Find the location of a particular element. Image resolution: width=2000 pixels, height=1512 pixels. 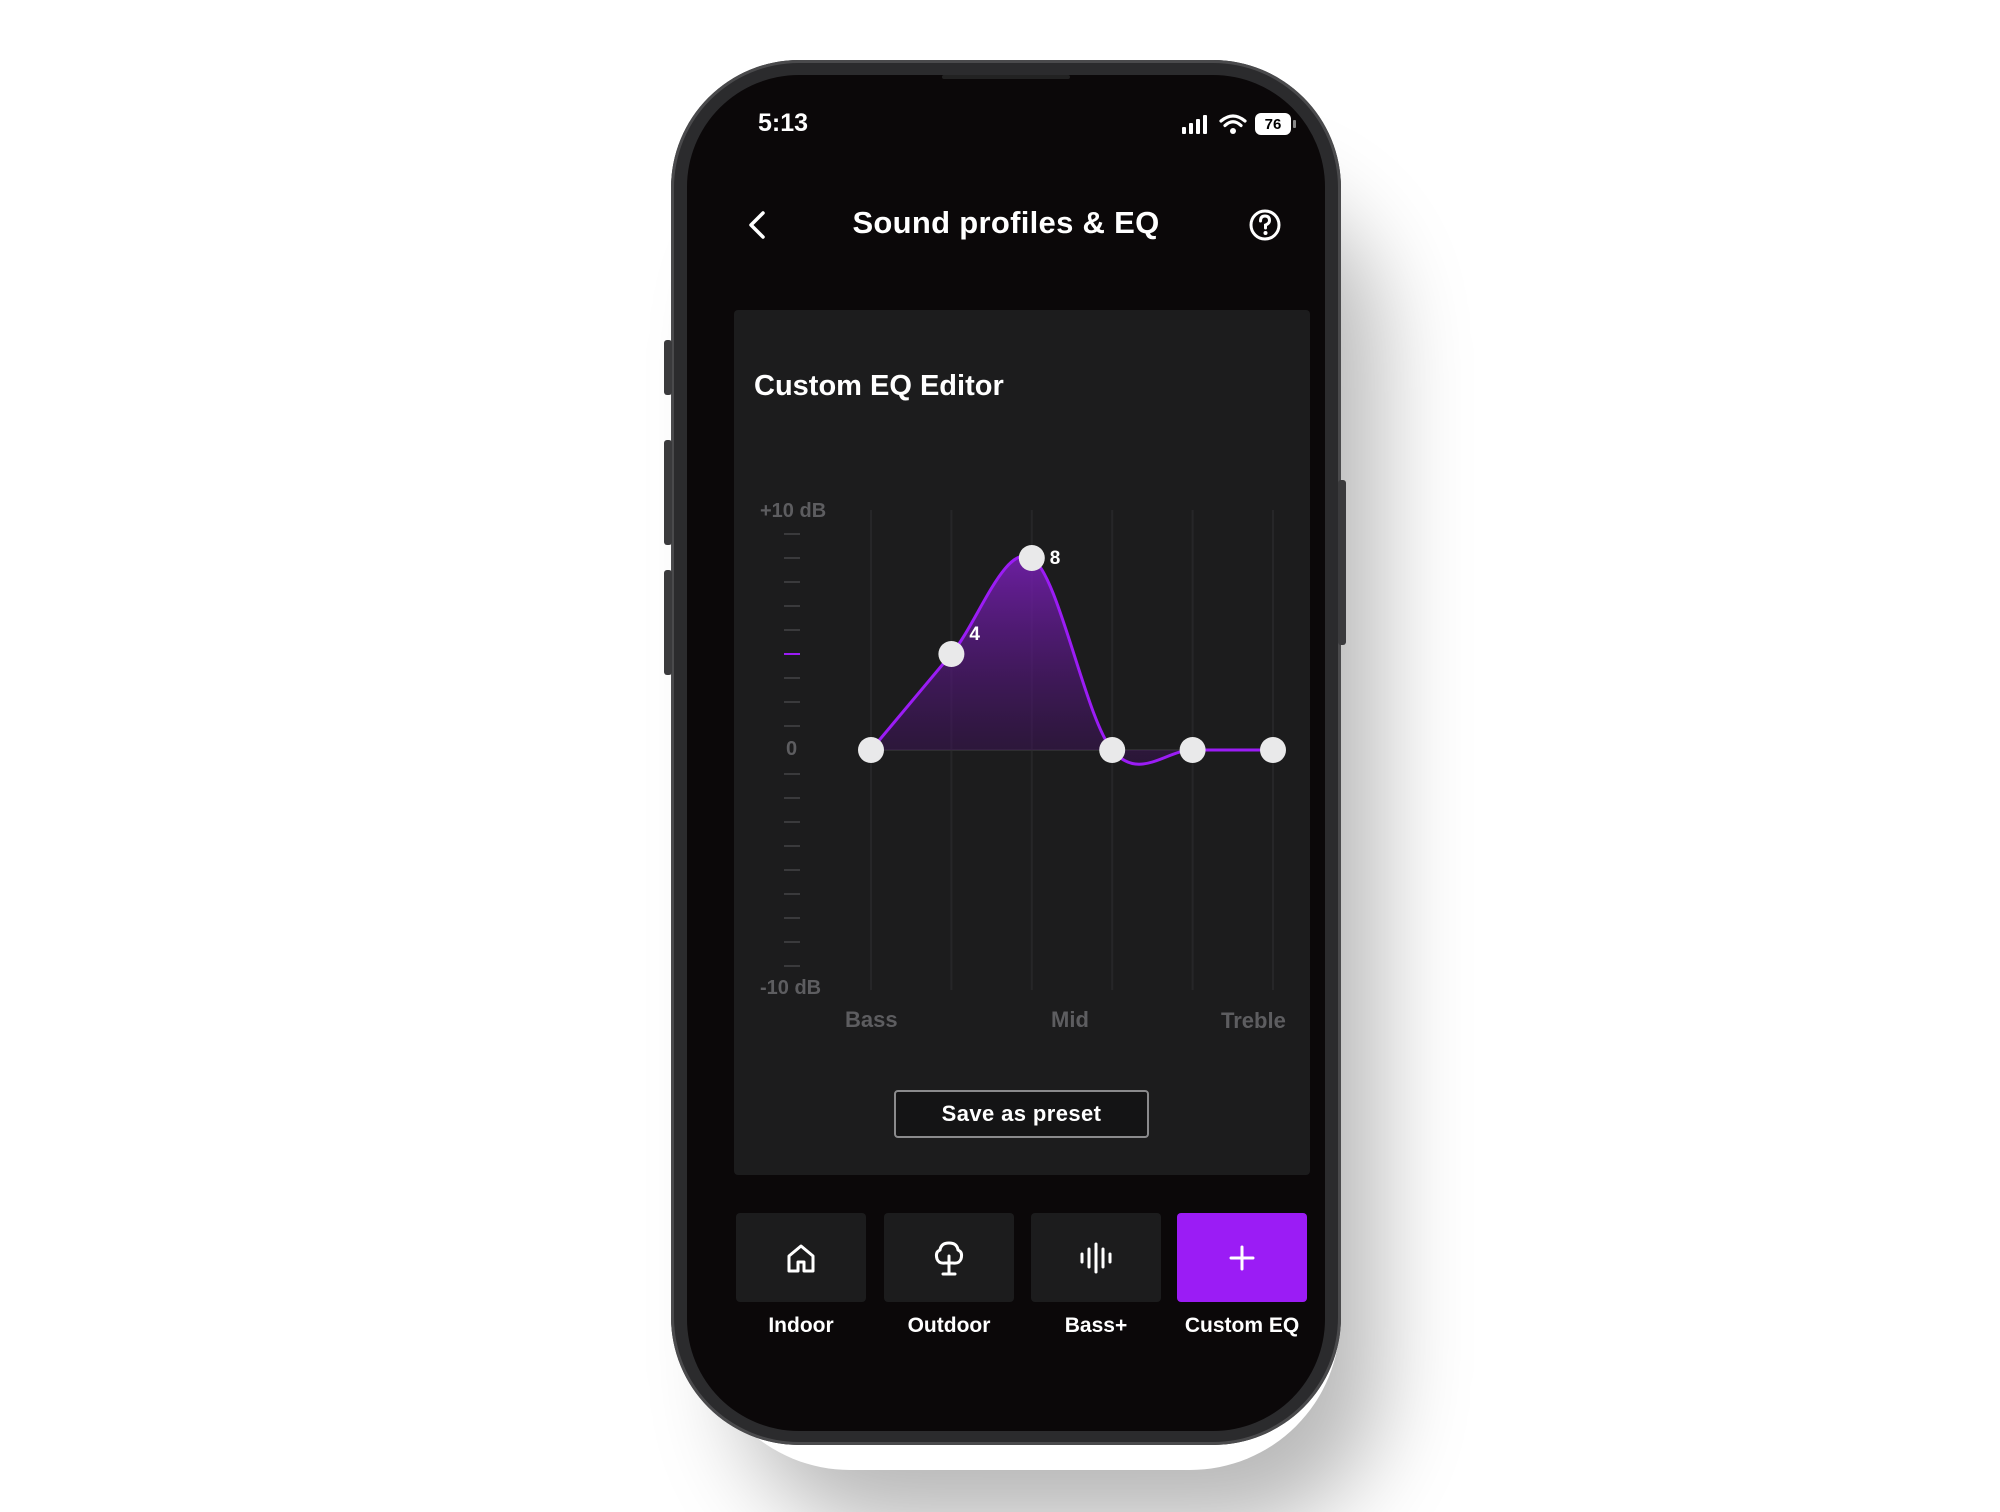

preset-label: Bass+ is located at coordinates (1096, 1325).